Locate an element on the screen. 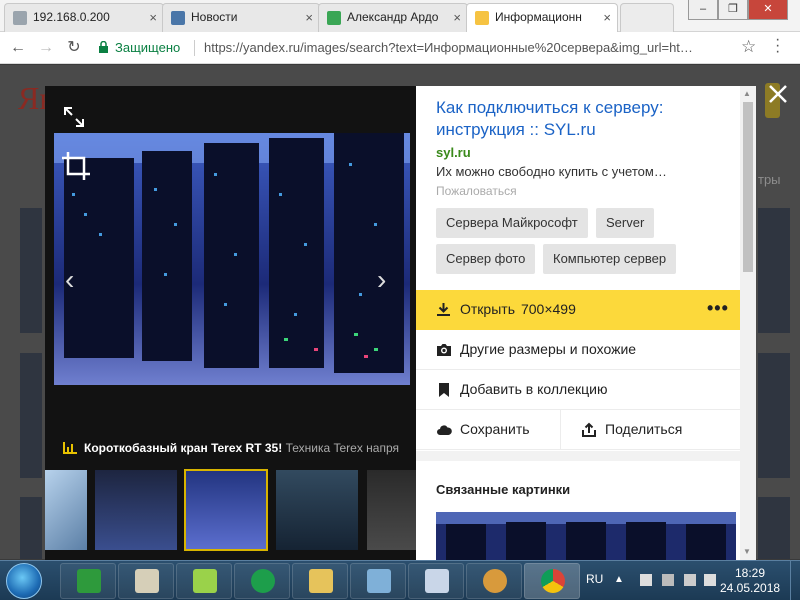 This screenshot has width=800, height=600. action-center-icon is located at coordinates (646, 580).